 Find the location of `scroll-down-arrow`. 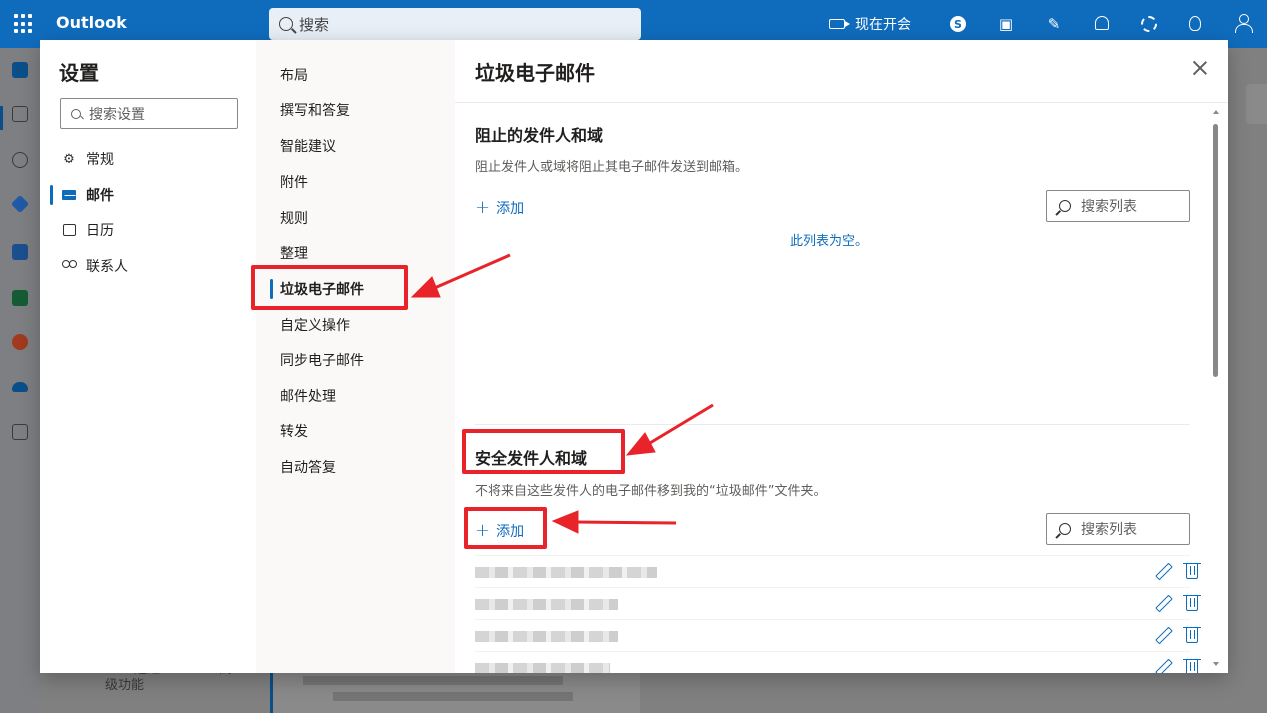

scroll-down-arrow is located at coordinates (1216, 664).